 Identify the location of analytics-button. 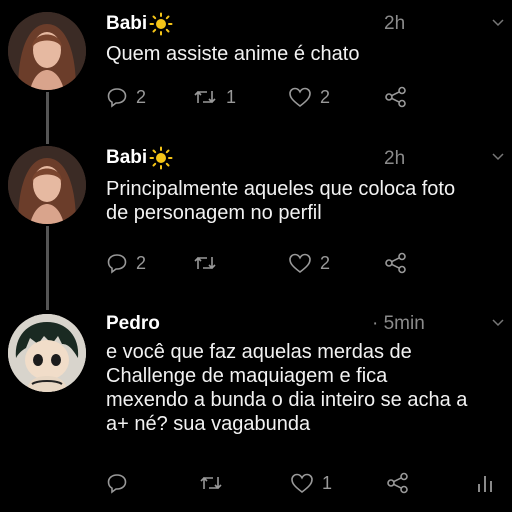
(485, 483).